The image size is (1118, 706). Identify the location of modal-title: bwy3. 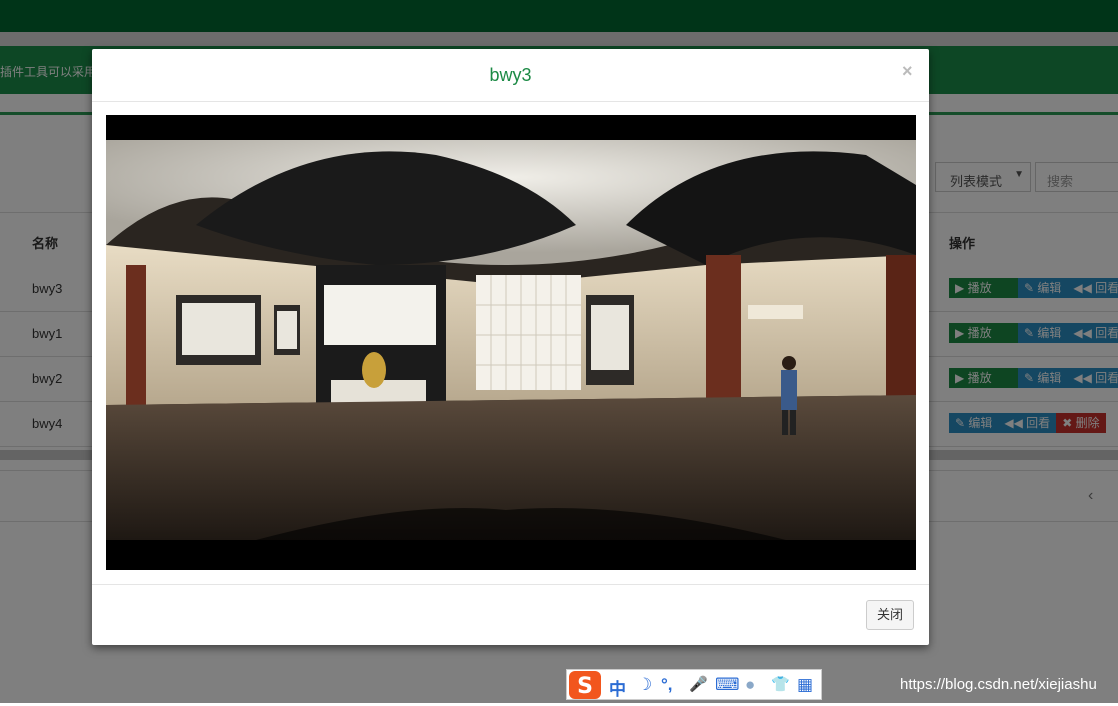
(510, 75).